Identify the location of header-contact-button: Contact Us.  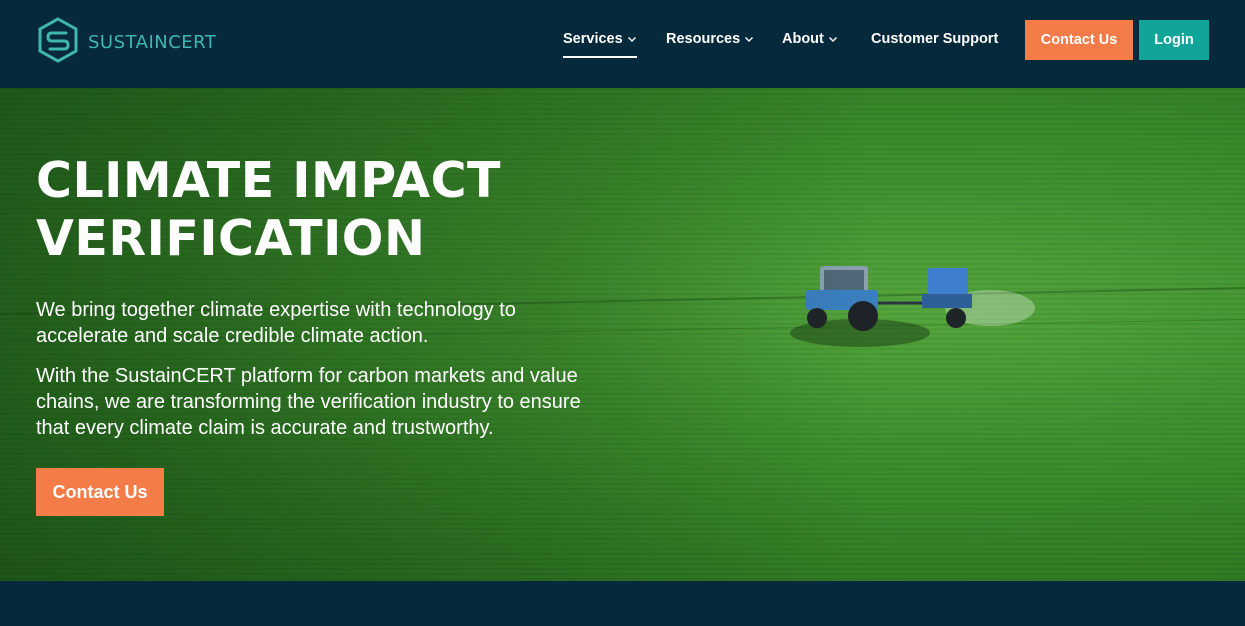
(1079, 40).